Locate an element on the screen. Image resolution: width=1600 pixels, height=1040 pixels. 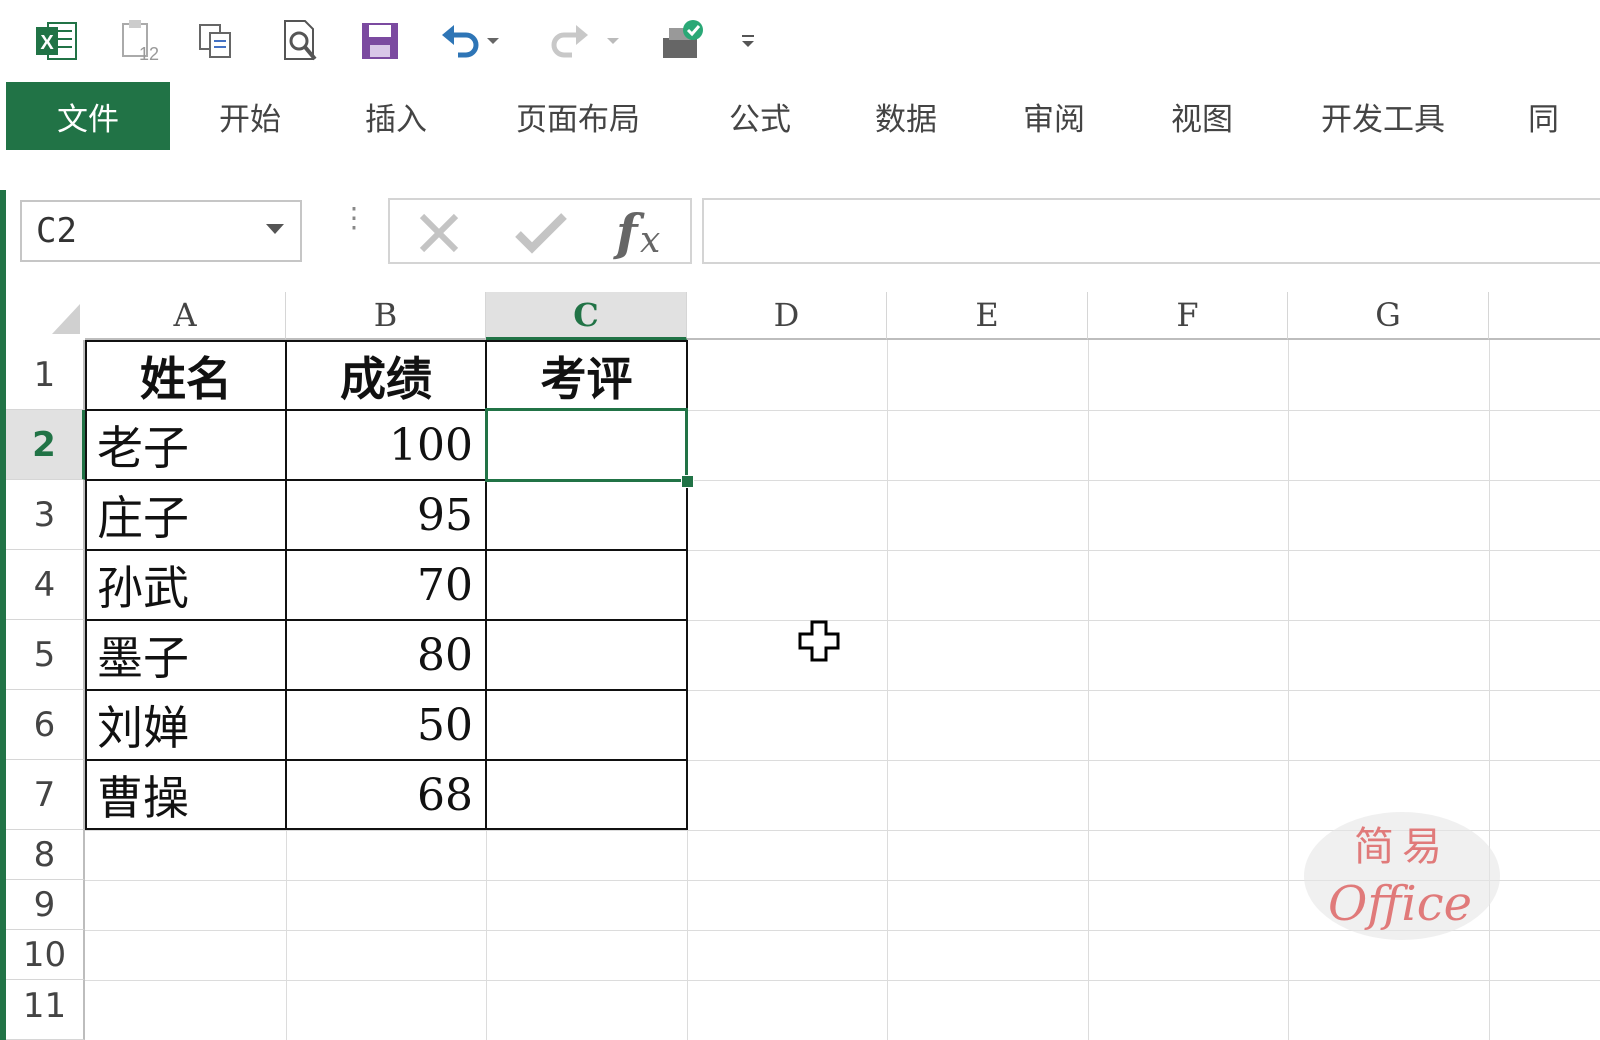
row-header-6: 6 is located at coordinates (45, 725).